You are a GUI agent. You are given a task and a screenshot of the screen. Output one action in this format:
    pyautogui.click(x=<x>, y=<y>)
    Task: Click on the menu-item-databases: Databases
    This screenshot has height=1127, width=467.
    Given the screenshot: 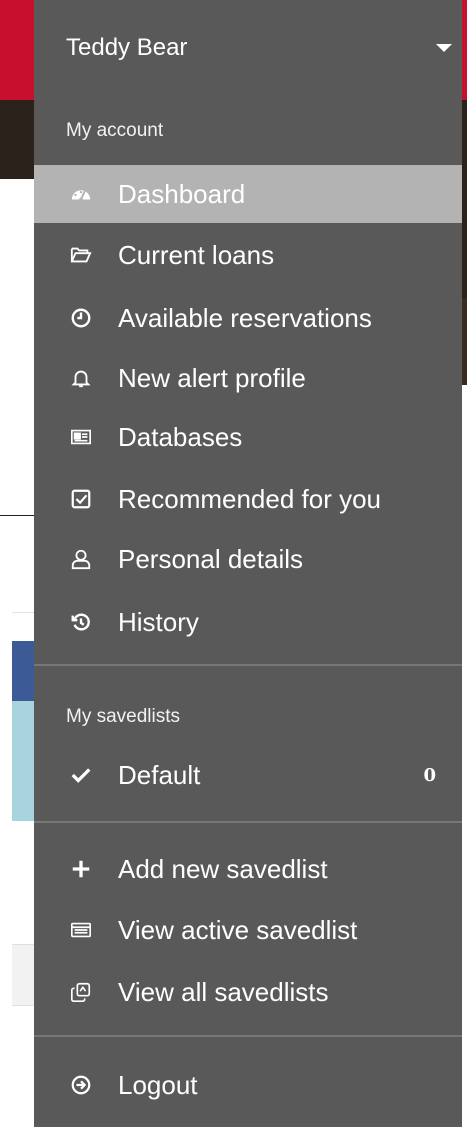 What is the action you would take?
    pyautogui.click(x=248, y=437)
    